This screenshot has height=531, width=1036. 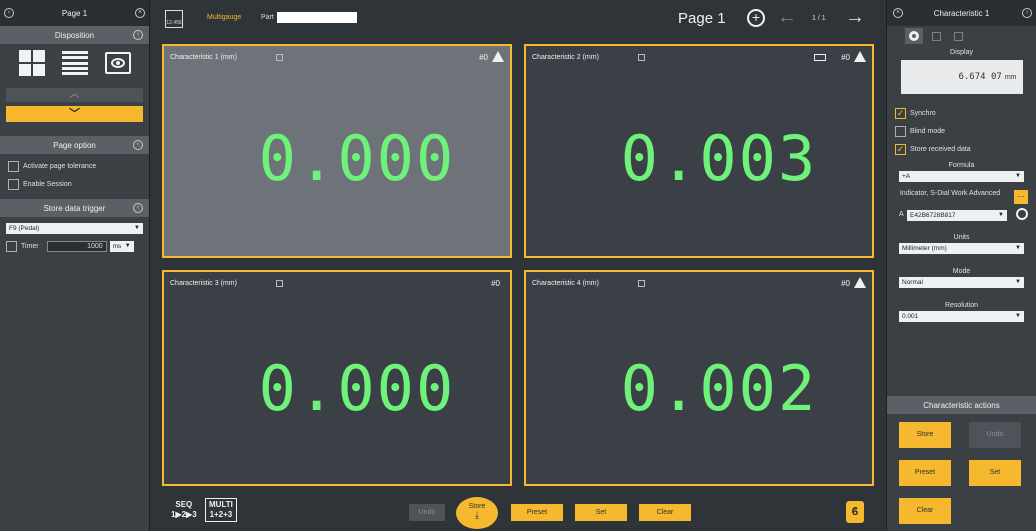 What do you see at coordinates (427, 512) in the screenshot?
I see `undo-button: Undo` at bounding box center [427, 512].